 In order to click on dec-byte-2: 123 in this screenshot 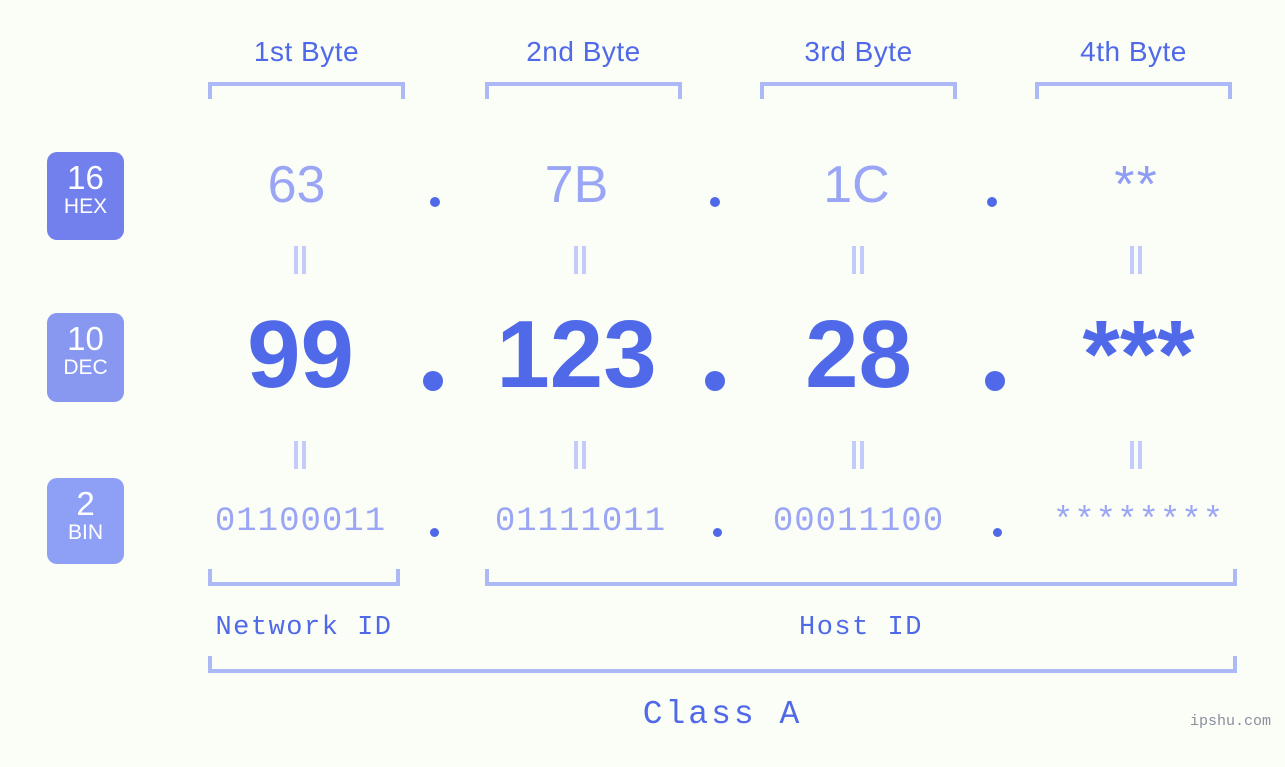, I will do `click(576, 354)`.